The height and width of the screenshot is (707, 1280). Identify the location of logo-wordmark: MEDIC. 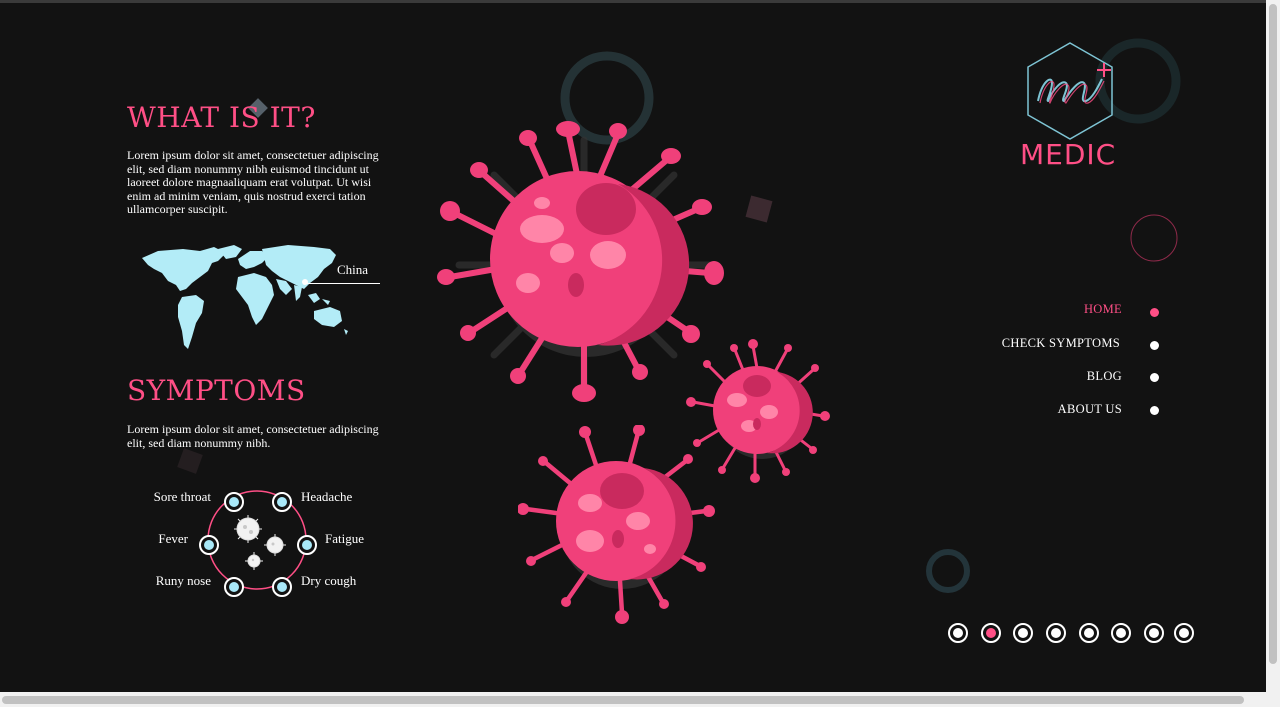
(1068, 154).